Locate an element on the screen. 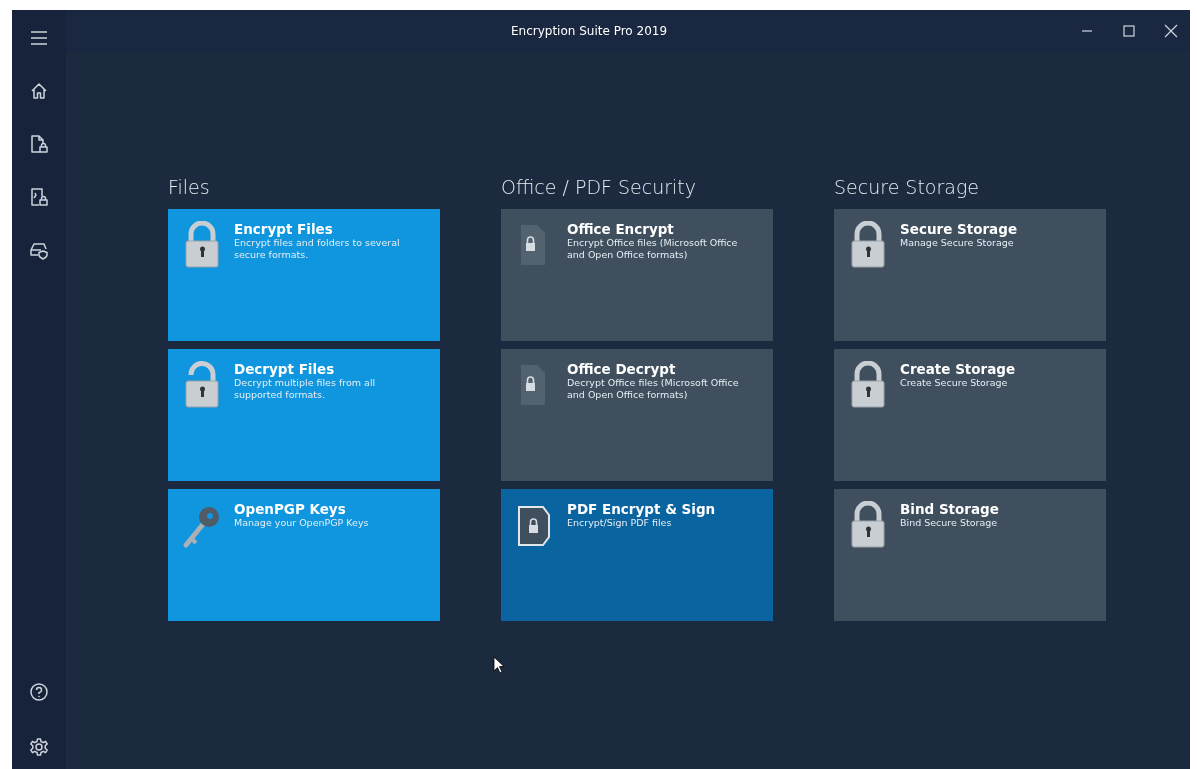  tile-title: Create Storage is located at coordinates (958, 369).